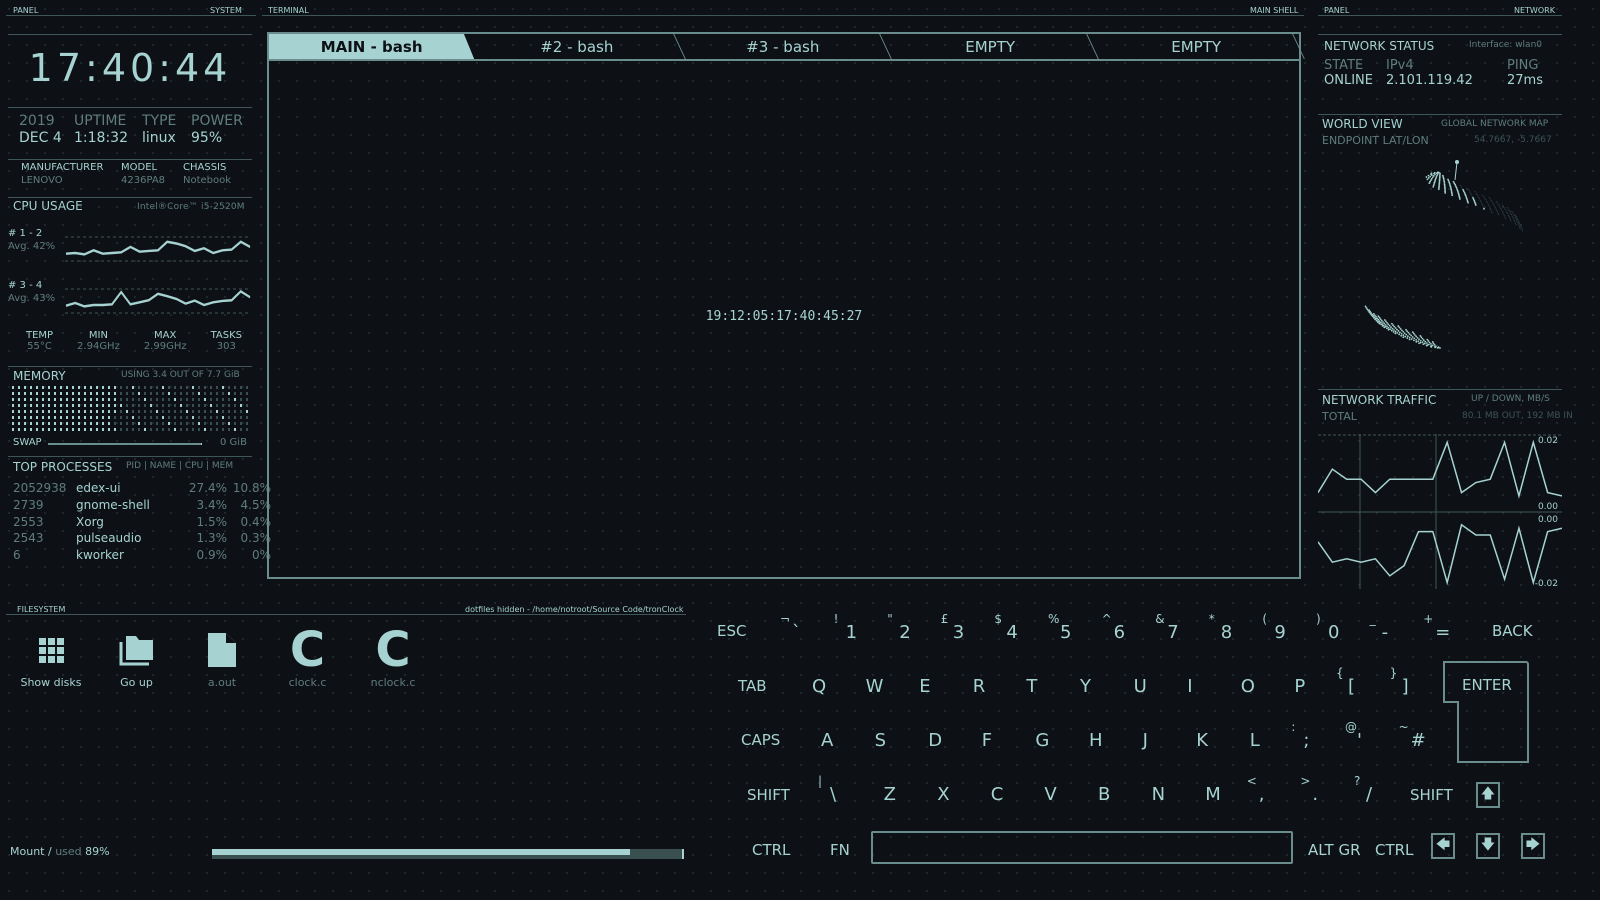 This screenshot has height=900, width=1600. Describe the element at coordinates (1029, 686) in the screenshot. I see `key: T` at that location.